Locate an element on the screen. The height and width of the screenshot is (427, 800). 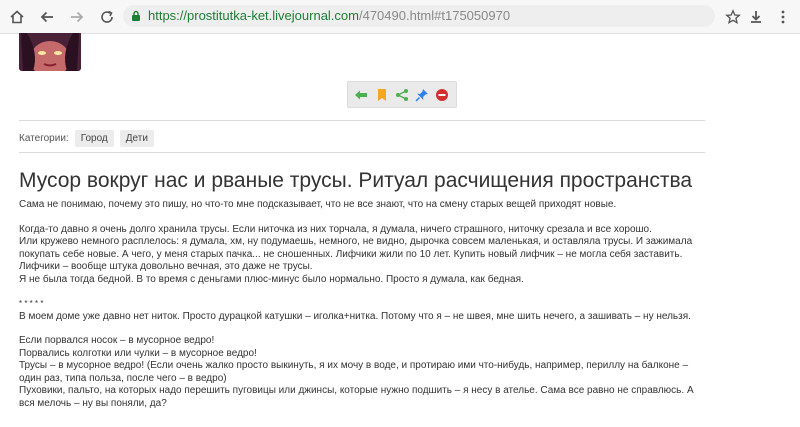
home-icon is located at coordinates (17, 17).